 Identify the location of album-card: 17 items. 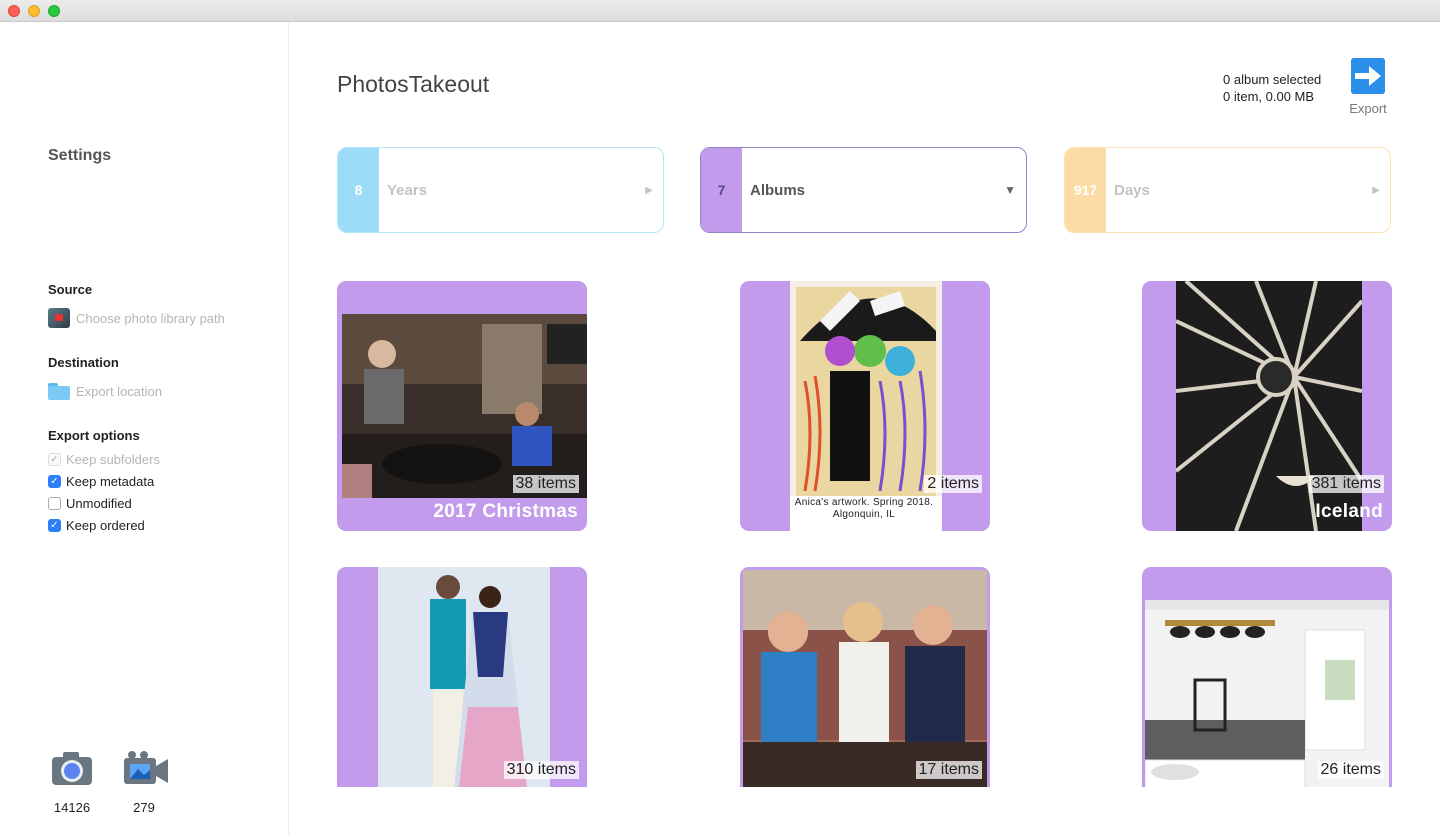
(865, 692).